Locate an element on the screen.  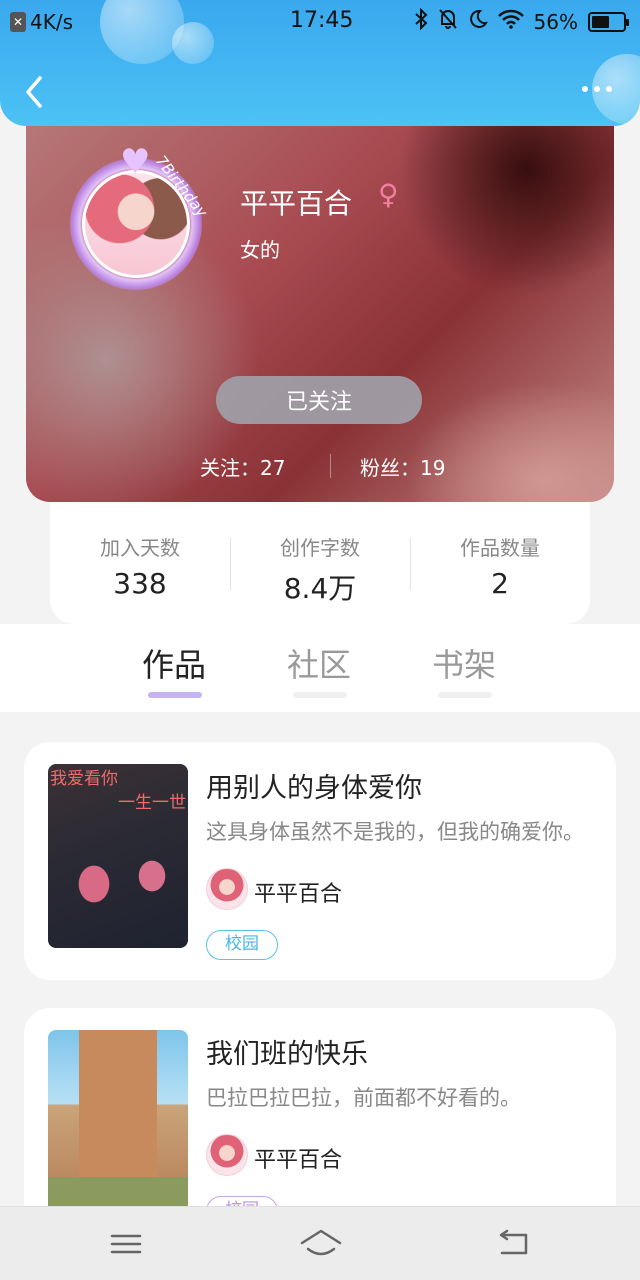
cover-title-text: 一生一世 is located at coordinates (152, 803).